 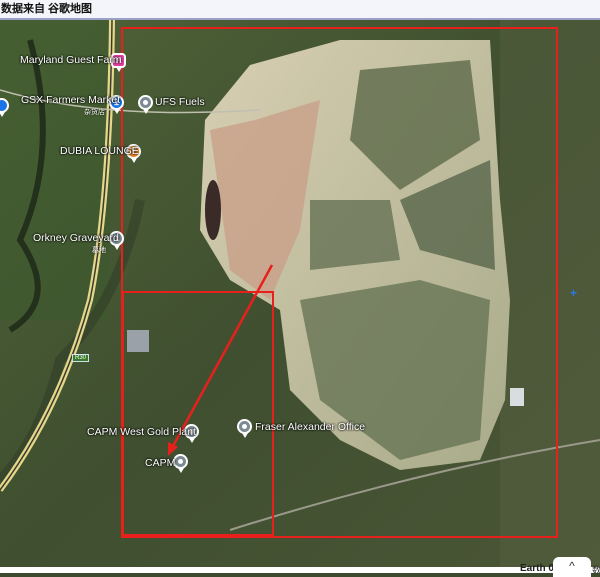 I want to click on place-label-dubia: DUBIA LOUNGE, so click(x=99, y=151).